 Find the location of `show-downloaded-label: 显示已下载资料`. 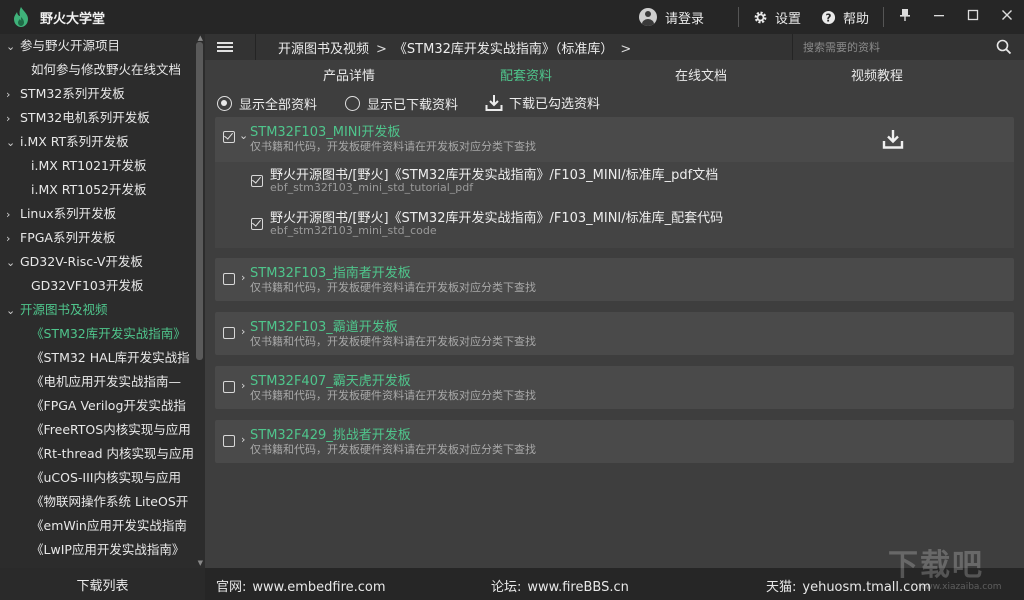

show-downloaded-label: 显示已下载资料 is located at coordinates (413, 105).